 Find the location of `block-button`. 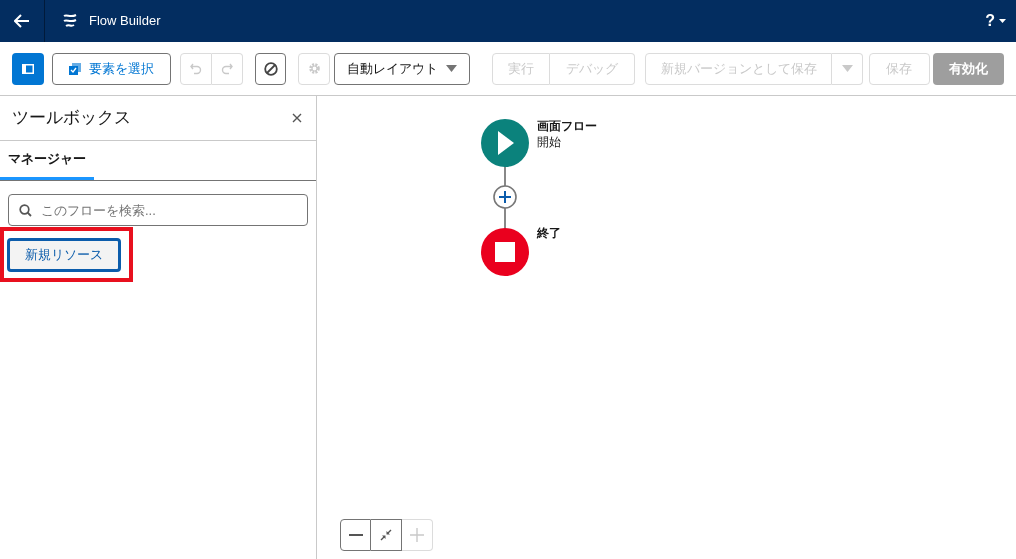

block-button is located at coordinates (270, 68).